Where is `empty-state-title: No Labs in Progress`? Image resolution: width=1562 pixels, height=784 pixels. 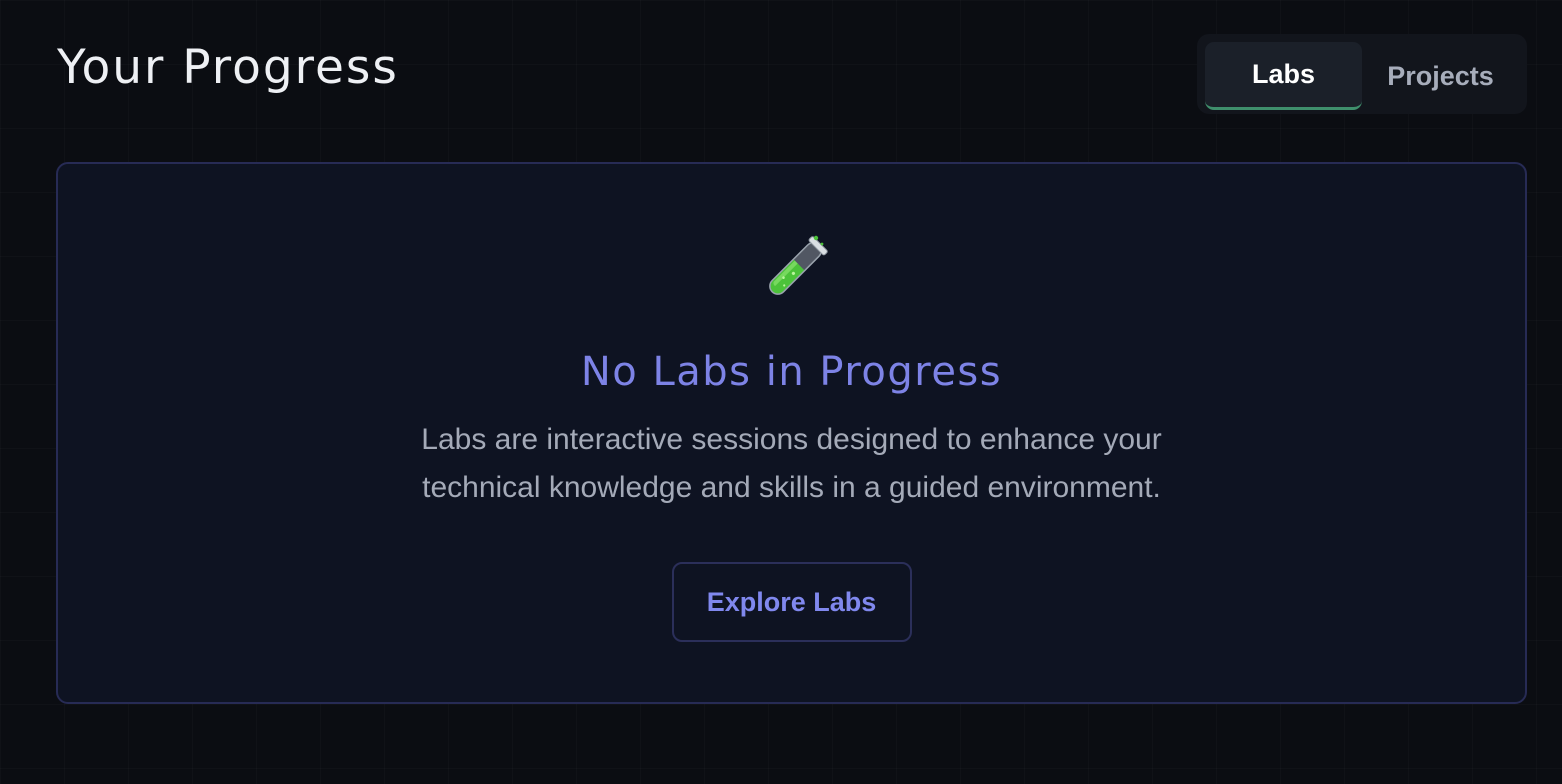
empty-state-title: No Labs in Progress is located at coordinates (791, 372).